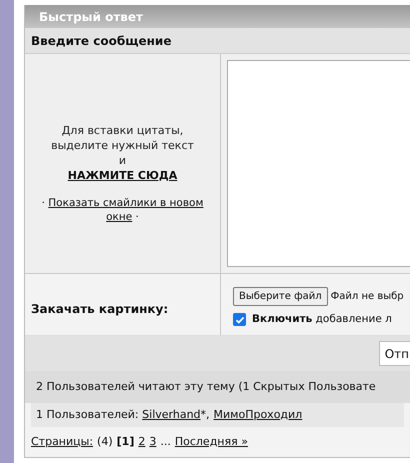 The width and height of the screenshot is (410, 463). I want to click on page-link: 2, so click(142, 442).